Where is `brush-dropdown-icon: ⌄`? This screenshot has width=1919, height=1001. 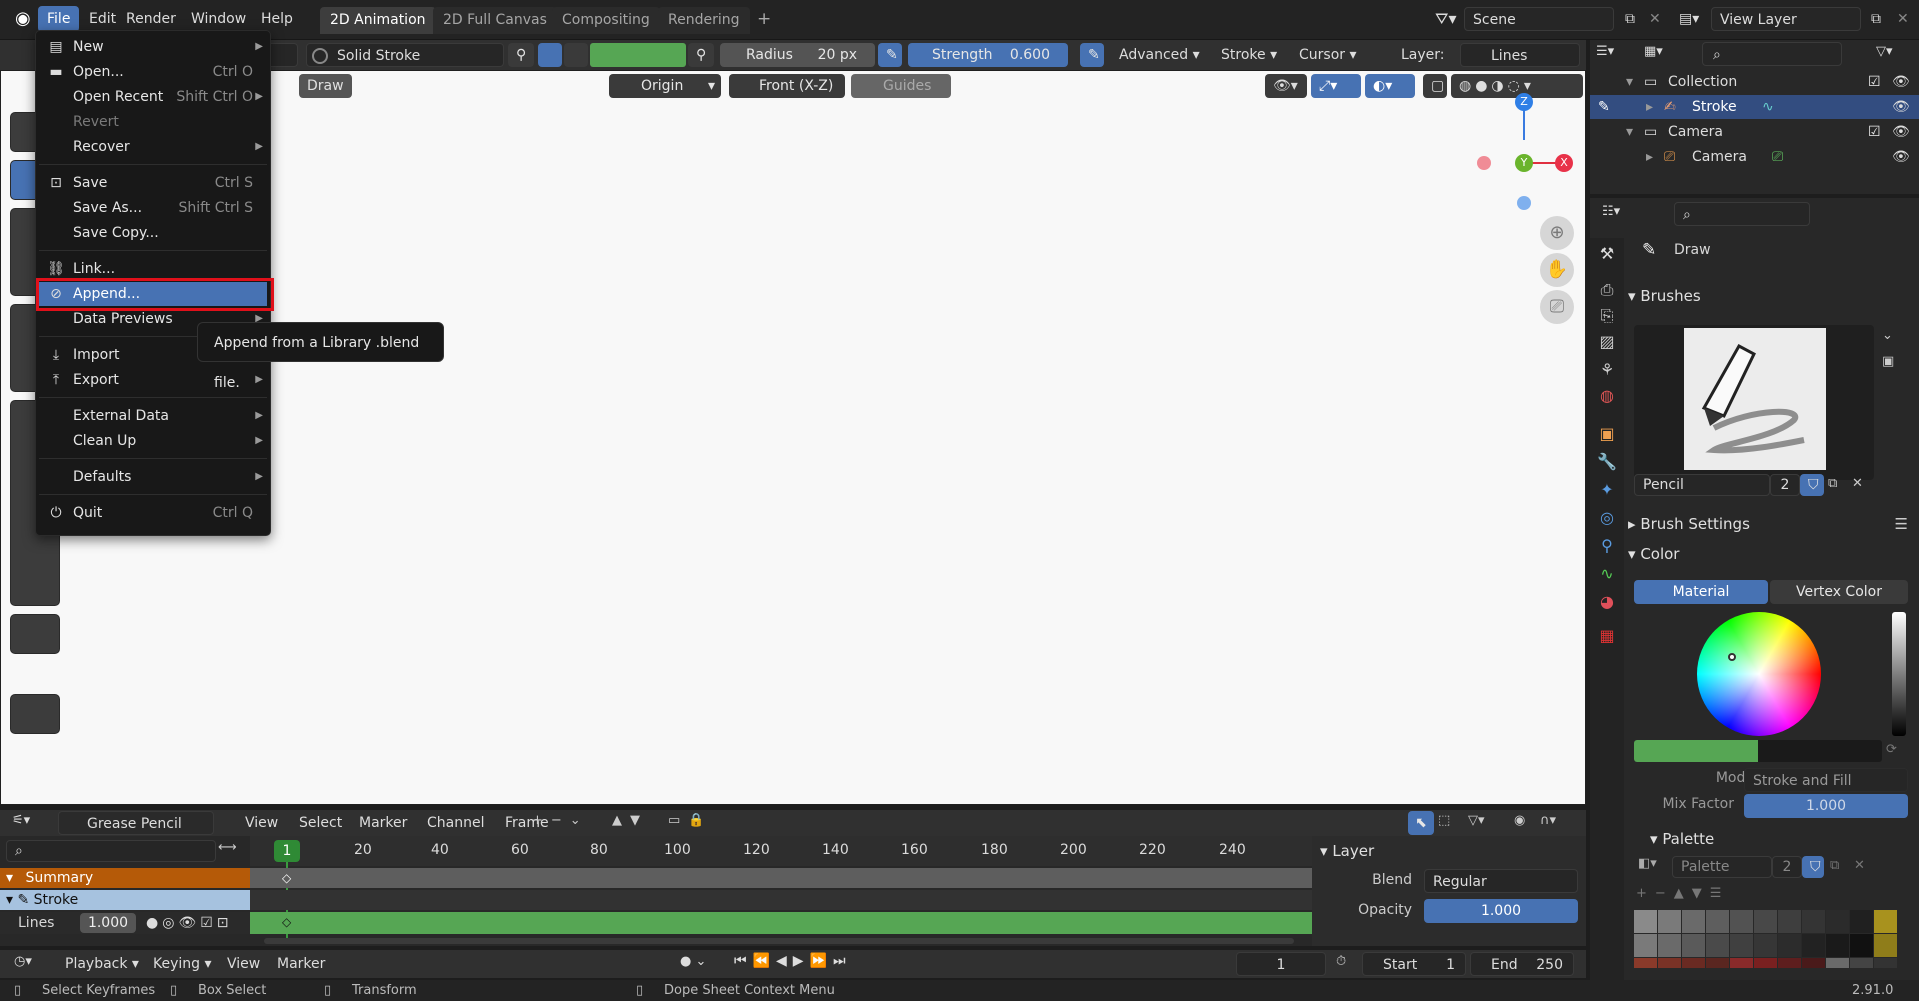 brush-dropdown-icon: ⌄ is located at coordinates (1887, 335).